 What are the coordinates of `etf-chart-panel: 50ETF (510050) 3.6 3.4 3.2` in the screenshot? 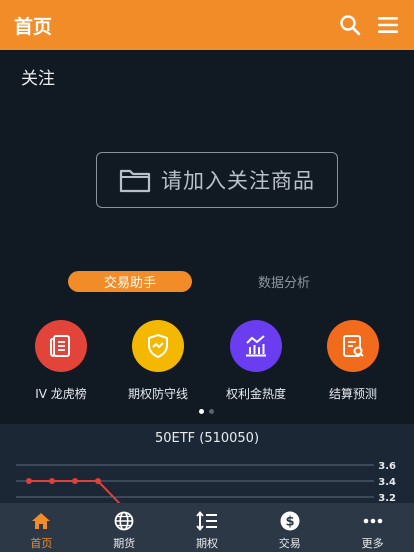 It's located at (207, 464).